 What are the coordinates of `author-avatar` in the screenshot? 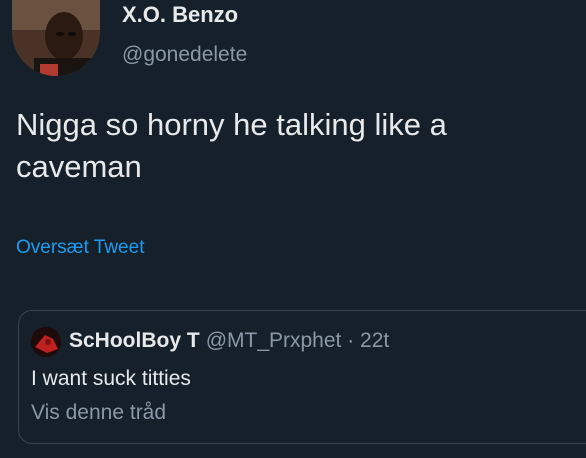 It's located at (56, 38).